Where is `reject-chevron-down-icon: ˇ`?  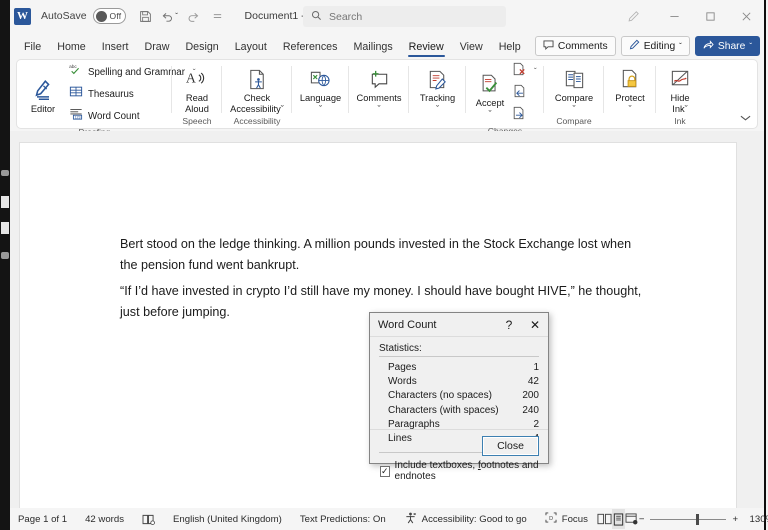
reject-chevron-down-icon: ˇ is located at coordinates (535, 71).